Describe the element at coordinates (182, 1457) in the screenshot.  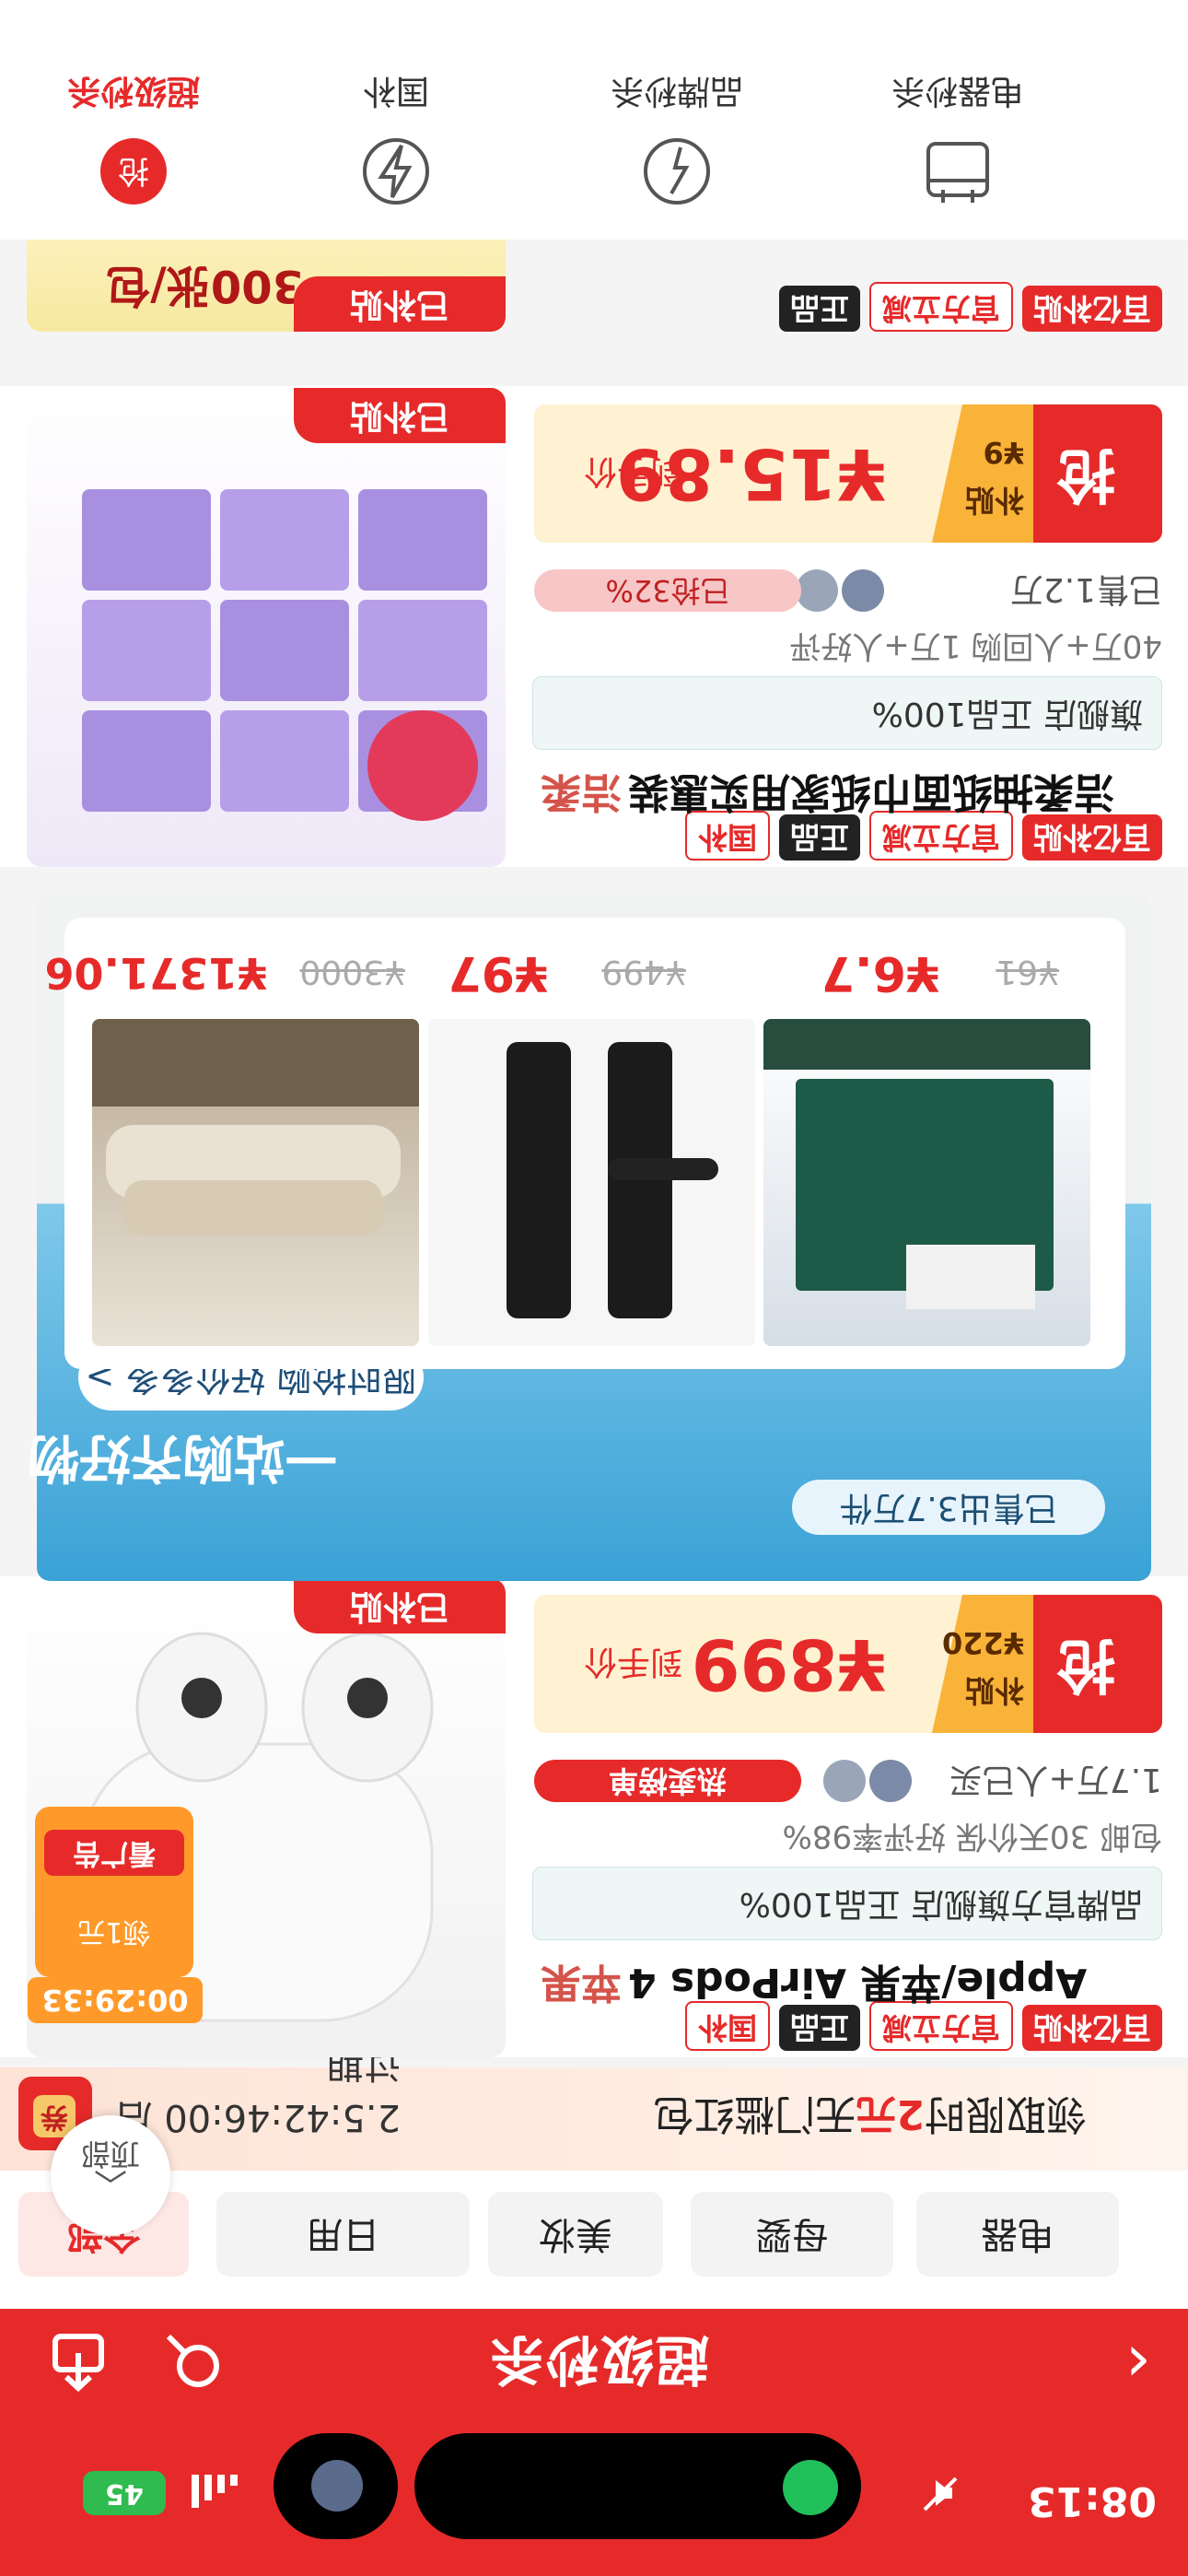
I see `promo-title: 一站购齐好物` at that location.